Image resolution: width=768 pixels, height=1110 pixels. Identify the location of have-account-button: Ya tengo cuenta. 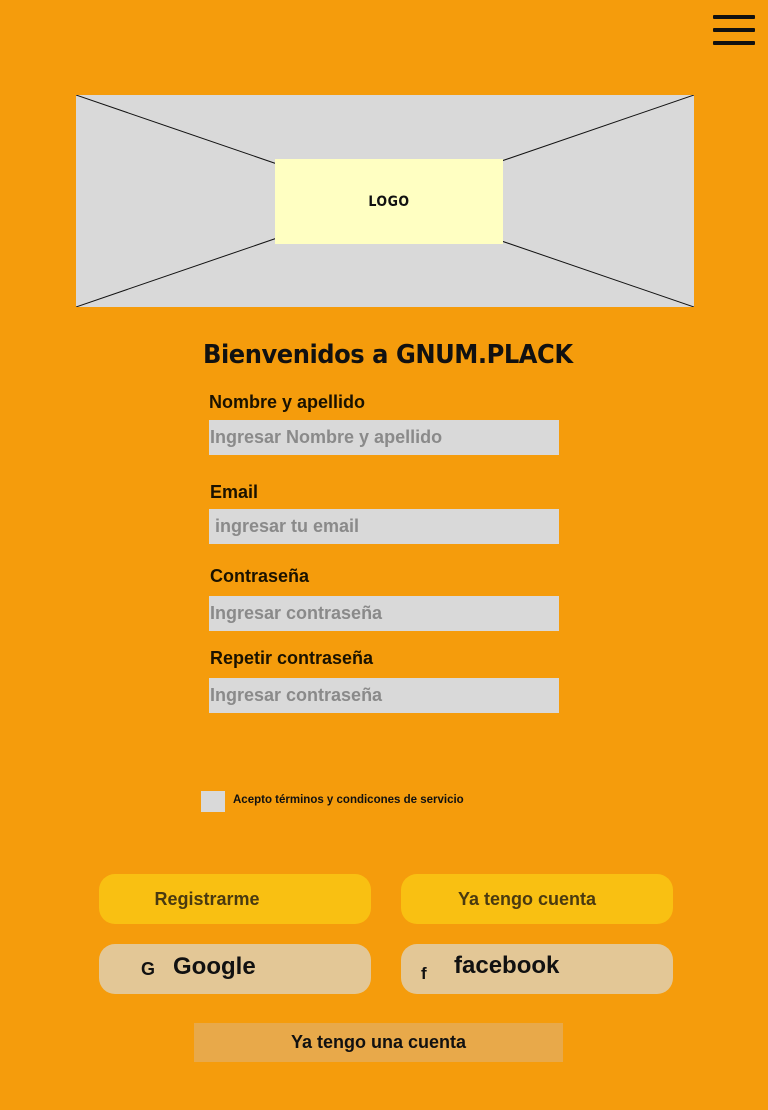
(537, 899).